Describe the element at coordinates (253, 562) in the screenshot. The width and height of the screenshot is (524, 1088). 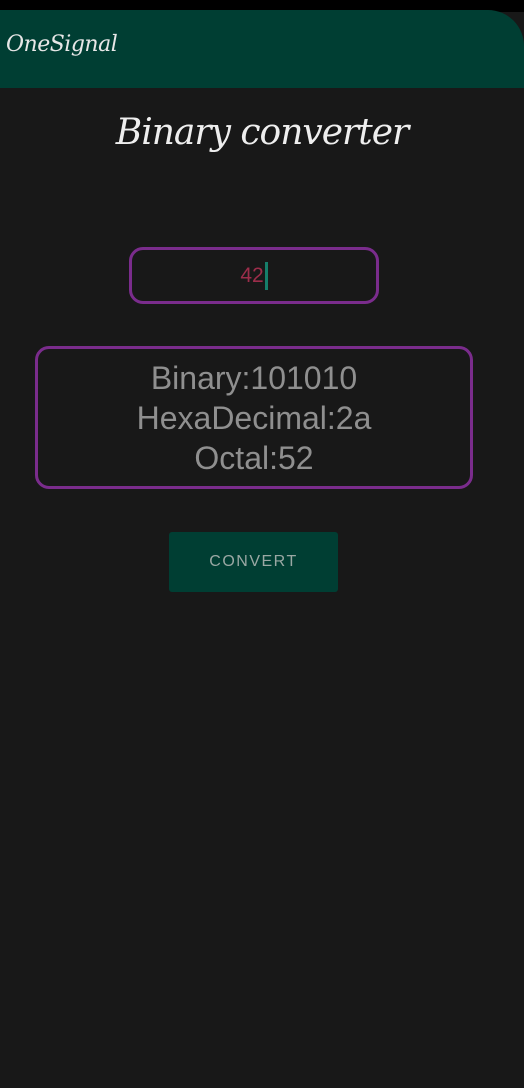
I see `convert-button: CONVERT` at that location.